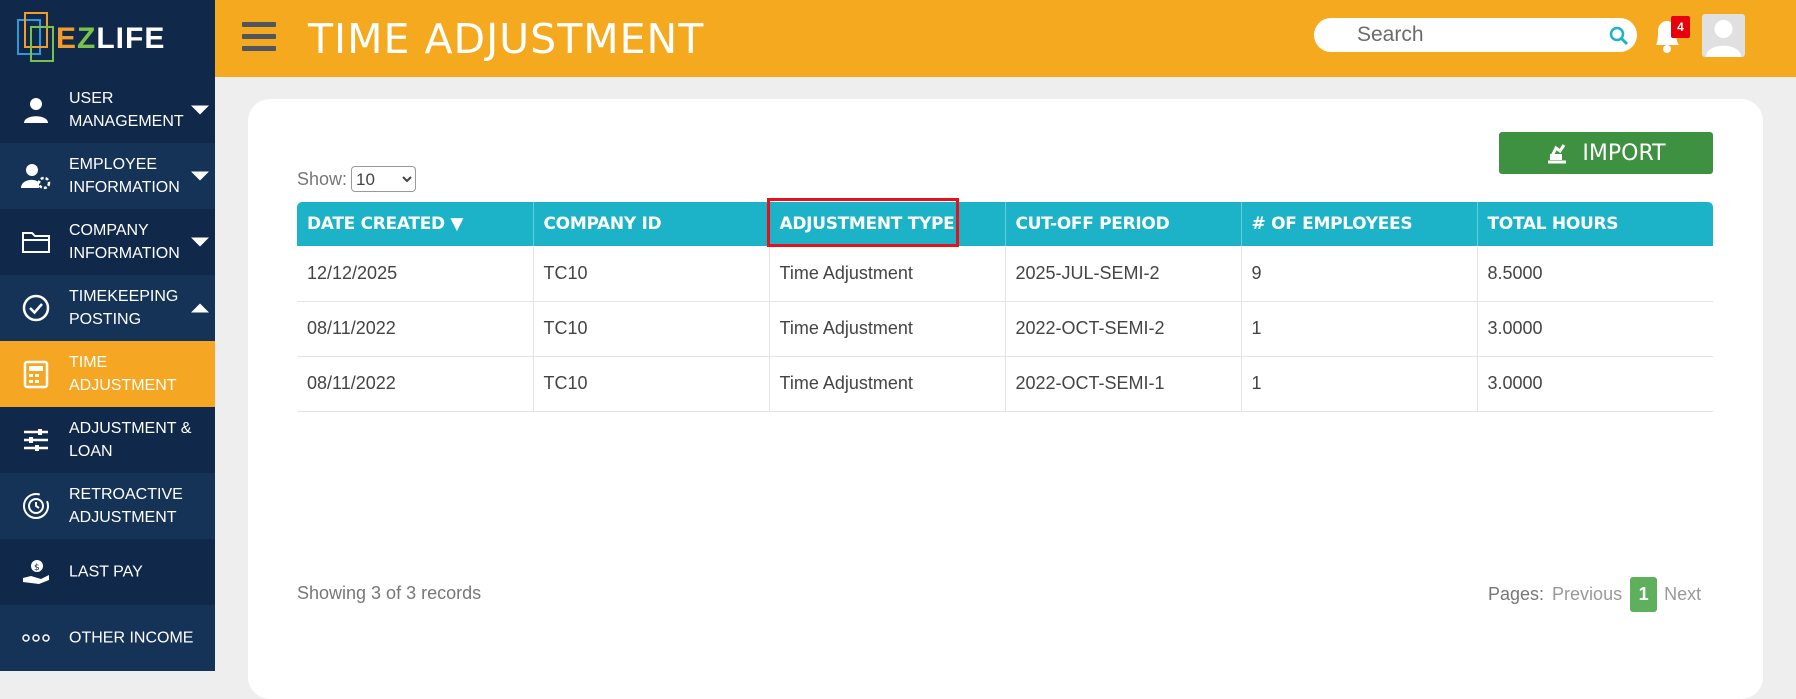  I want to click on calculator-icon, so click(36, 374).